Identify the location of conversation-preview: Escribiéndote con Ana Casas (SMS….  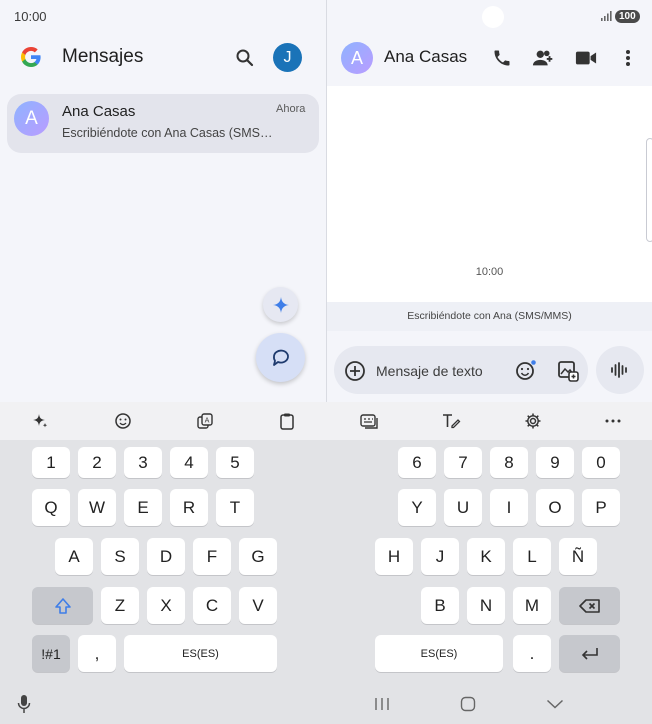
(167, 133).